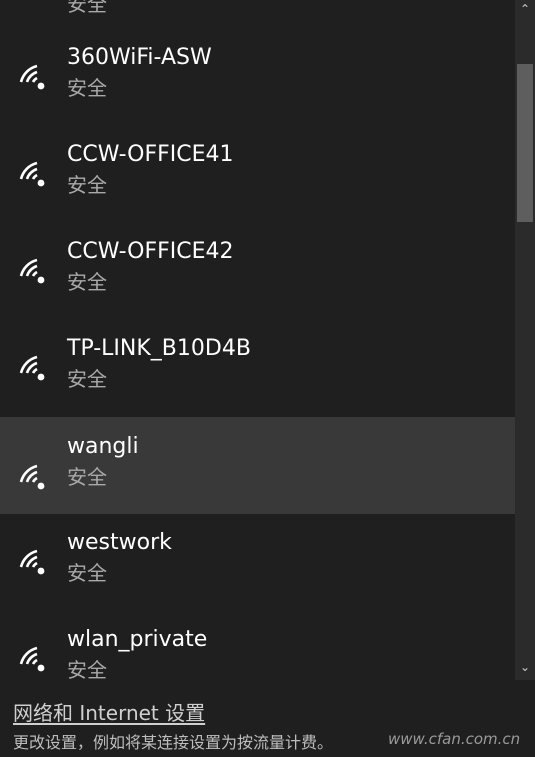 This screenshot has width=535, height=757. I want to click on network-name: CCW-OFFICE41, so click(150, 154).